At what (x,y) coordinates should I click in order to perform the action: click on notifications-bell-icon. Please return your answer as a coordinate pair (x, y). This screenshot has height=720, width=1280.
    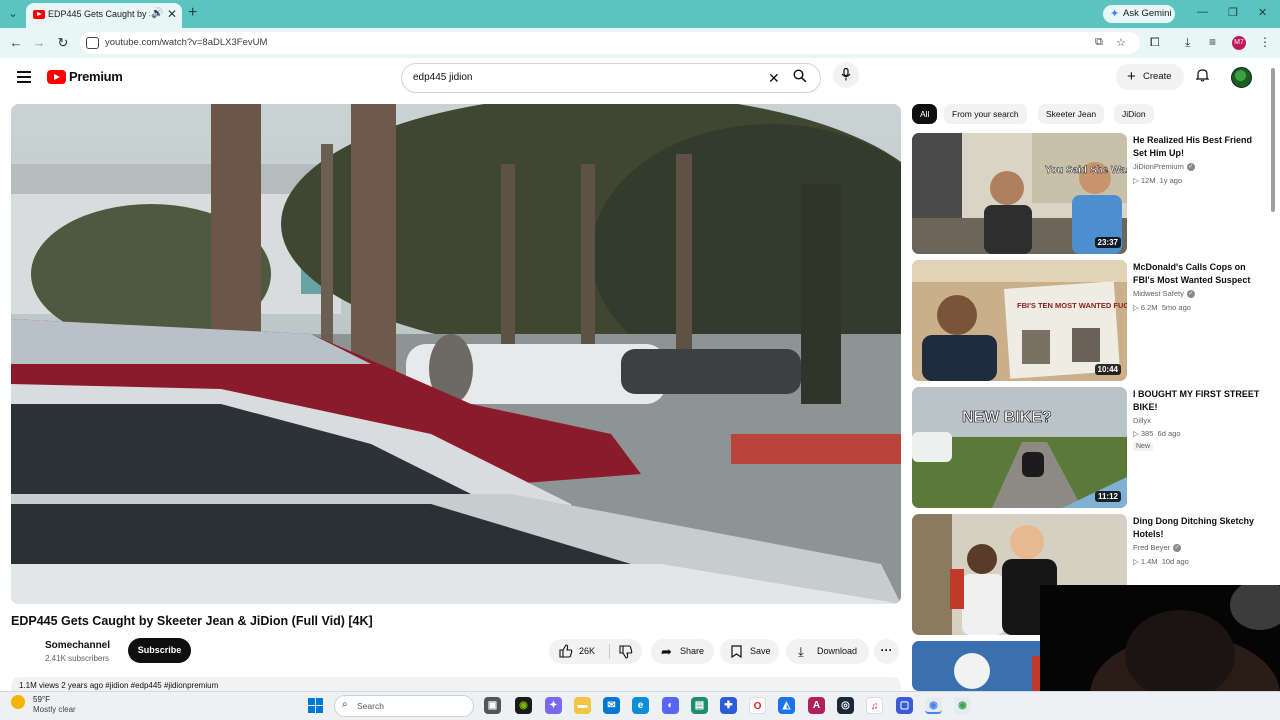
    Looking at the image, I should click on (1202, 76).